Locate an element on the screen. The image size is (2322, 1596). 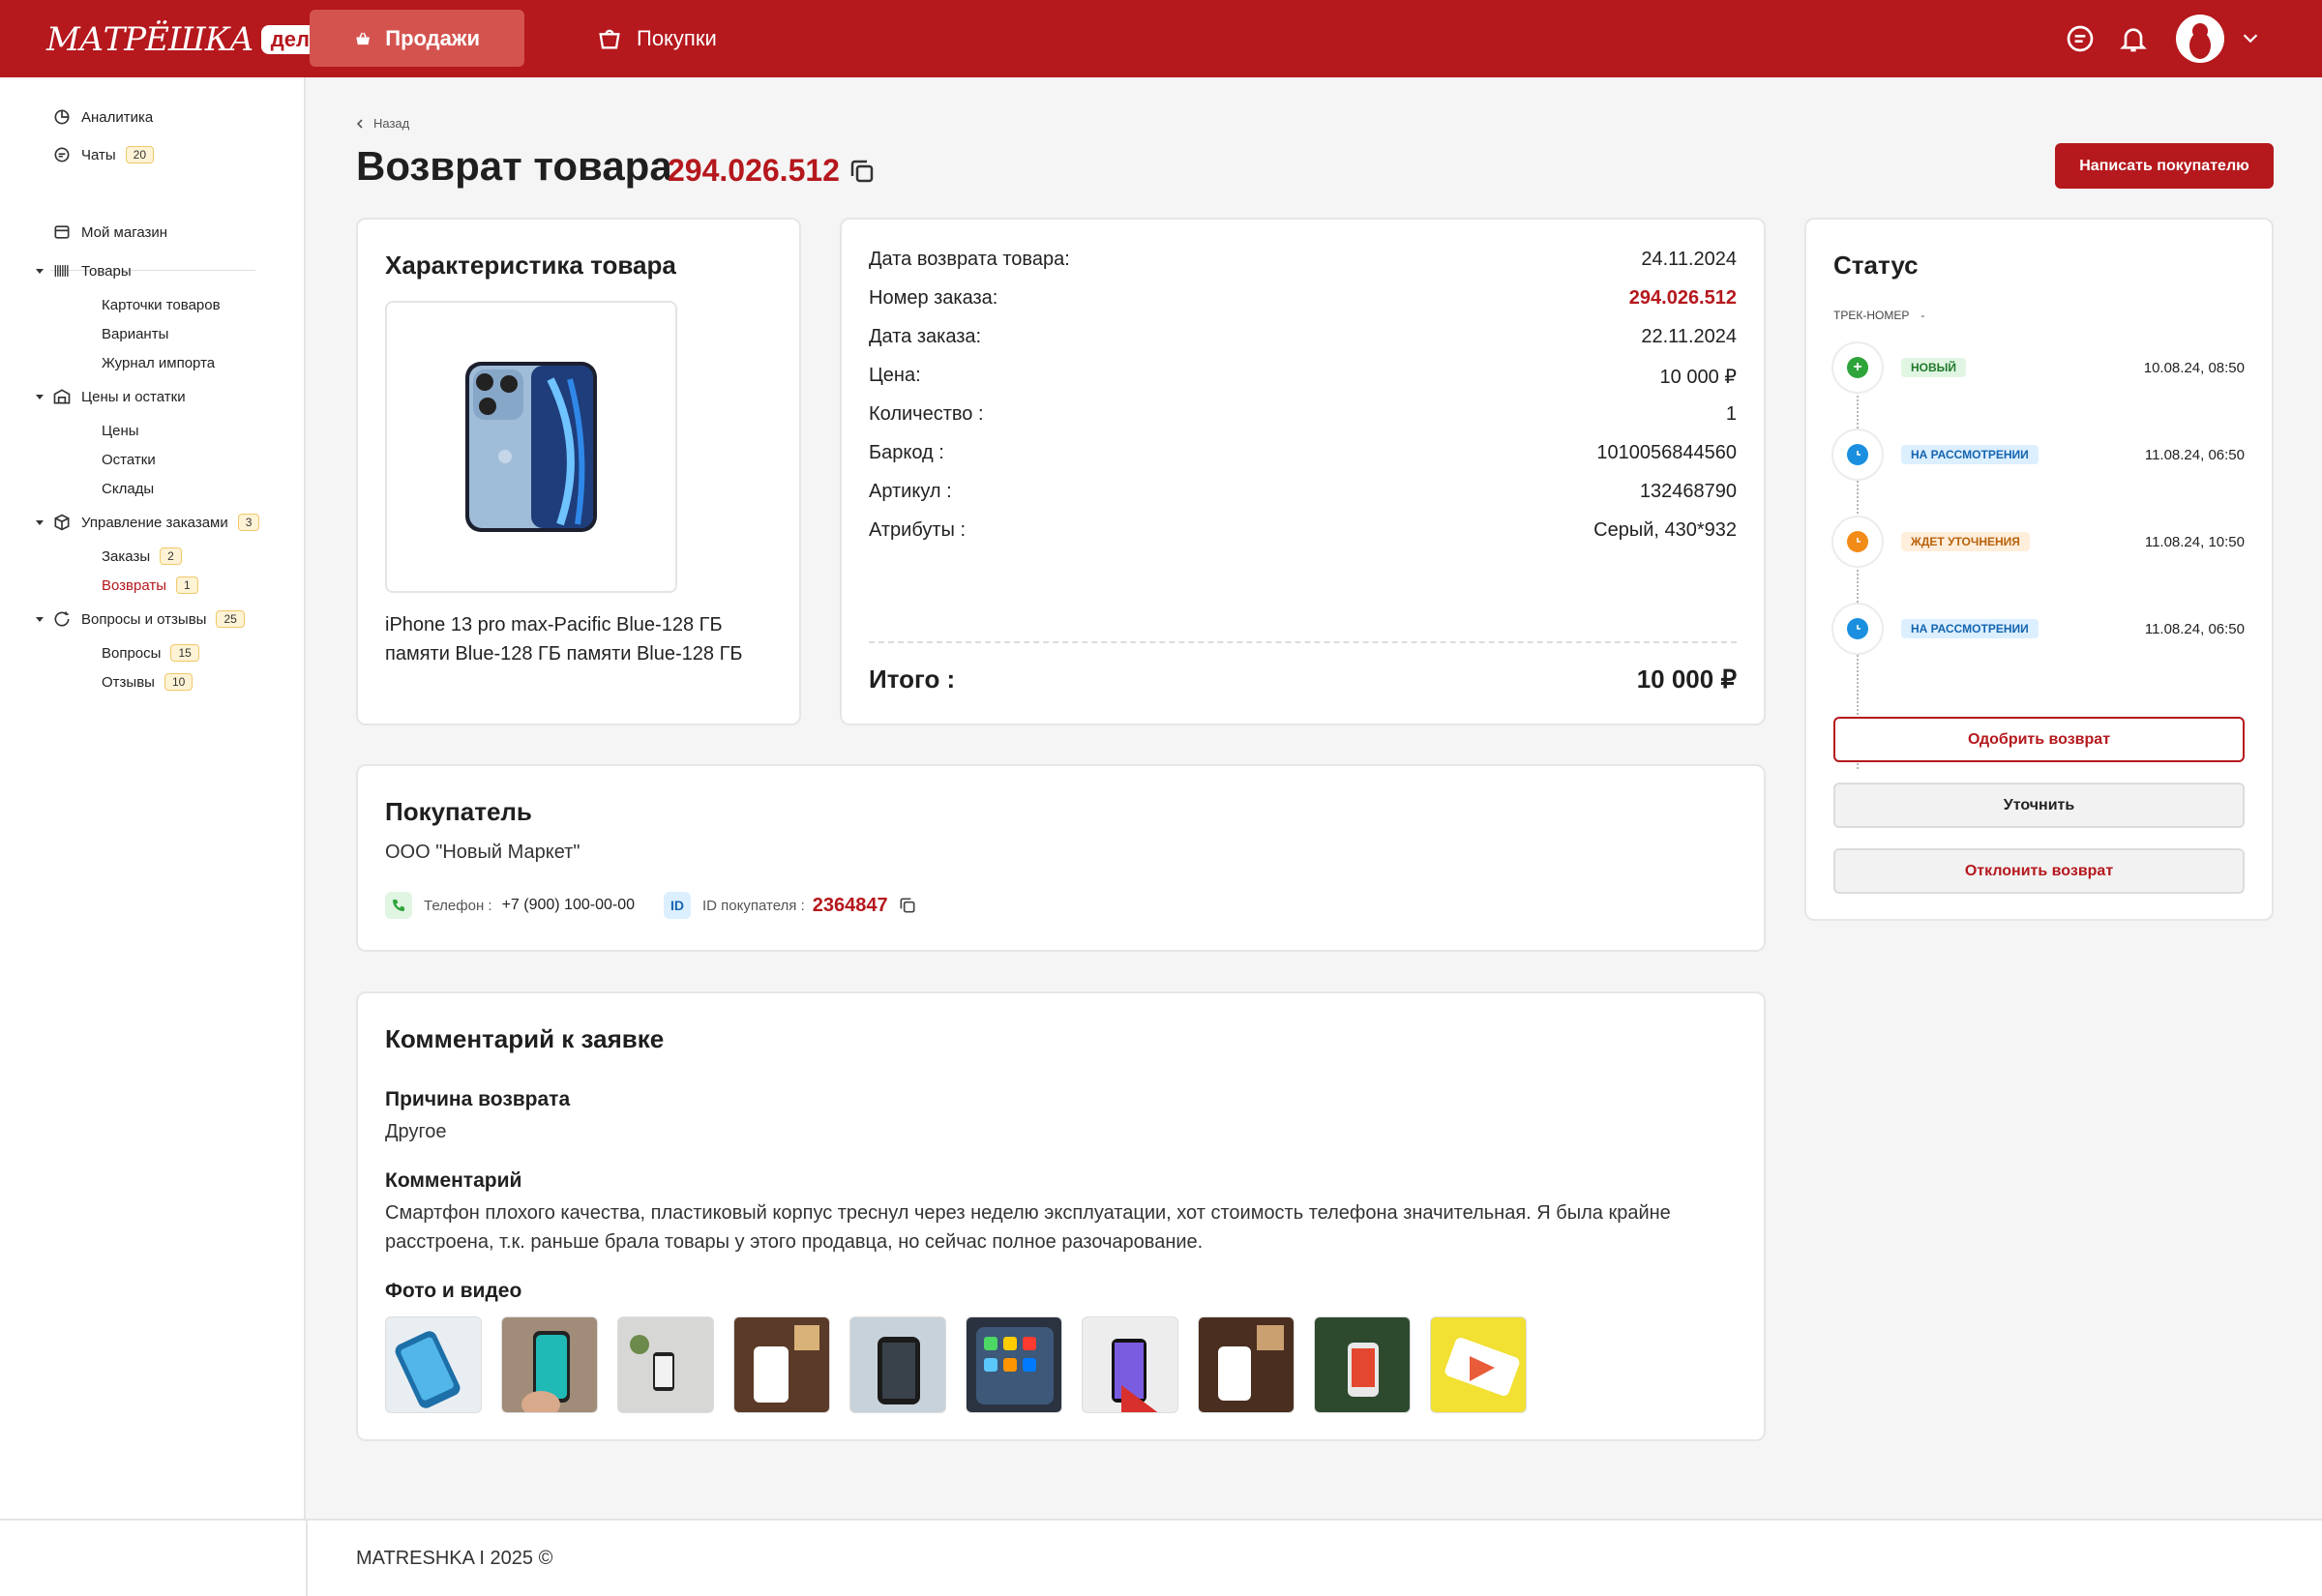
chevron-left-icon is located at coordinates (359, 123).